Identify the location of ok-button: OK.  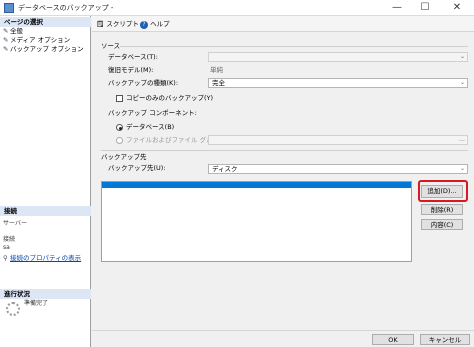
(393, 339).